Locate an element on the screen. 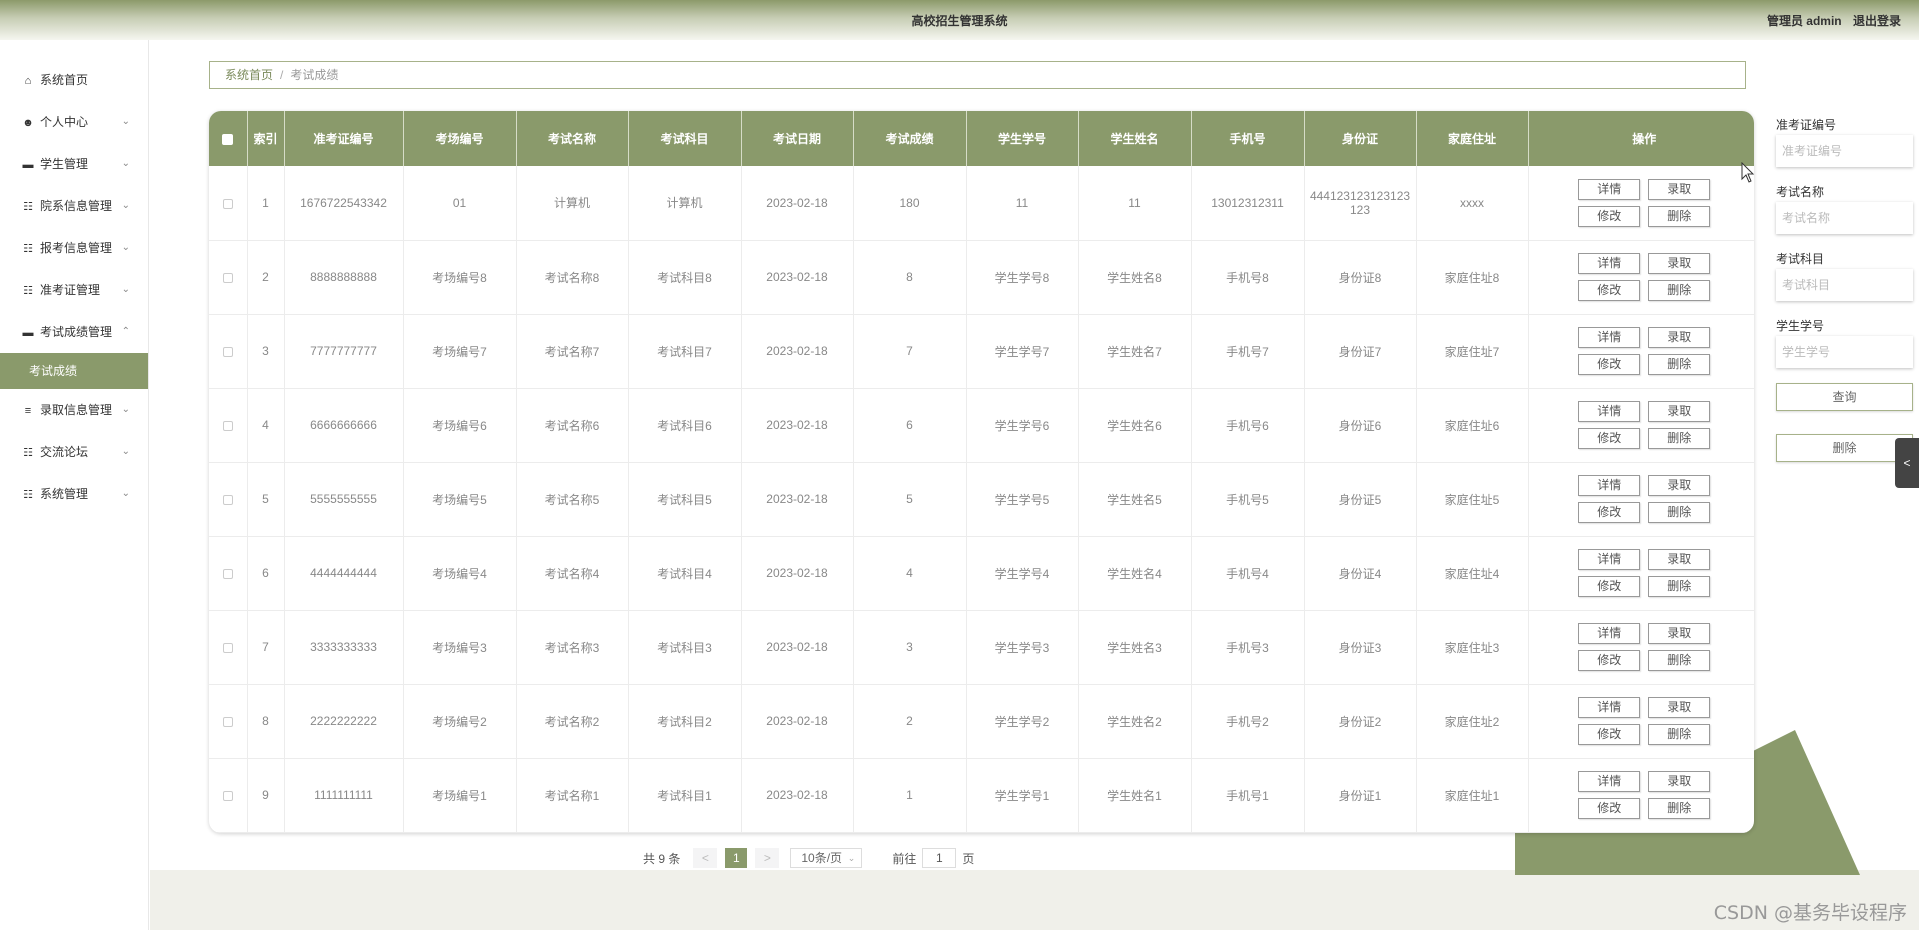 The image size is (1919, 930). logout-link: 退出登录 is located at coordinates (1877, 21).